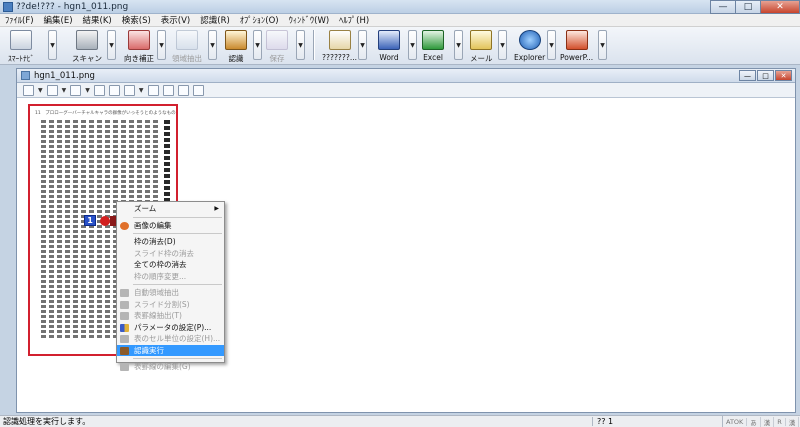 This screenshot has width=800, height=427. Describe the element at coordinates (780, 421) in the screenshot. I see `ime-item: R` at that location.